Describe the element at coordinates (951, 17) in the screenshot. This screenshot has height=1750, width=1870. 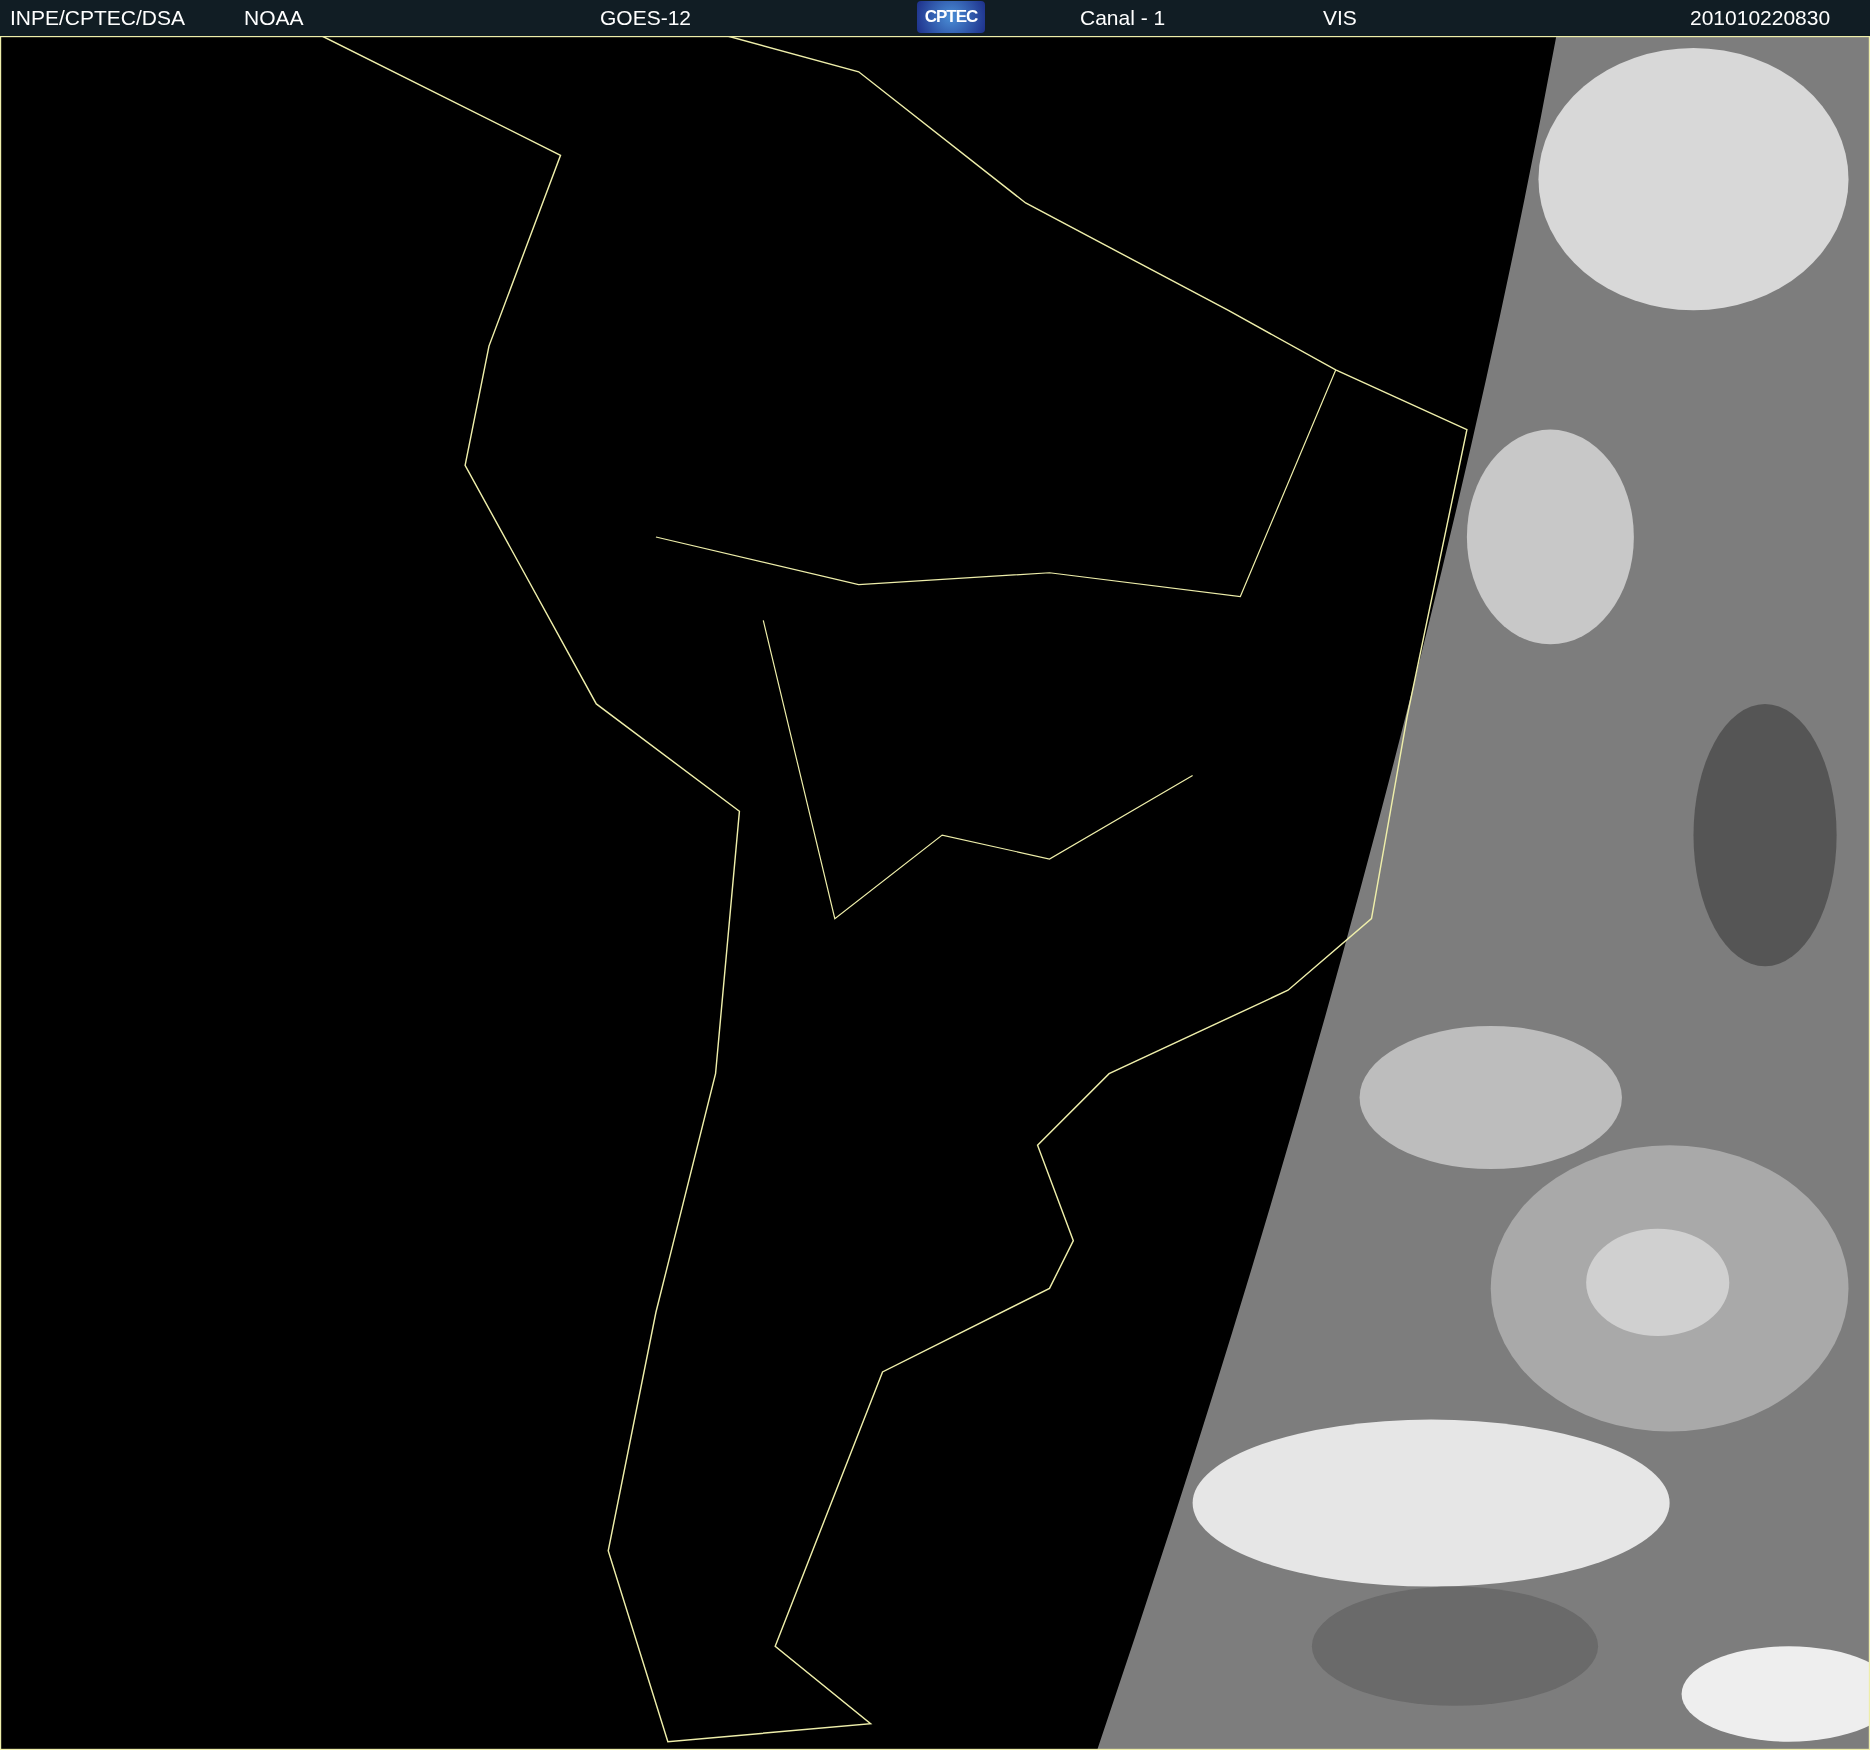
I see `logo: CPTEC` at that location.